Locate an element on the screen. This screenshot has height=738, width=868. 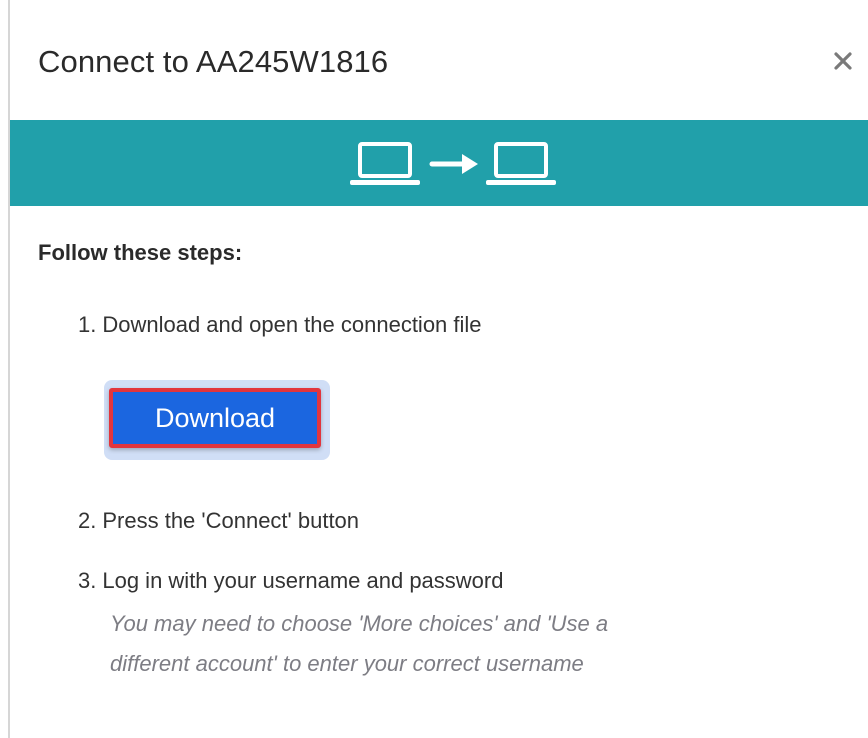
download-button: Download is located at coordinates (215, 418).